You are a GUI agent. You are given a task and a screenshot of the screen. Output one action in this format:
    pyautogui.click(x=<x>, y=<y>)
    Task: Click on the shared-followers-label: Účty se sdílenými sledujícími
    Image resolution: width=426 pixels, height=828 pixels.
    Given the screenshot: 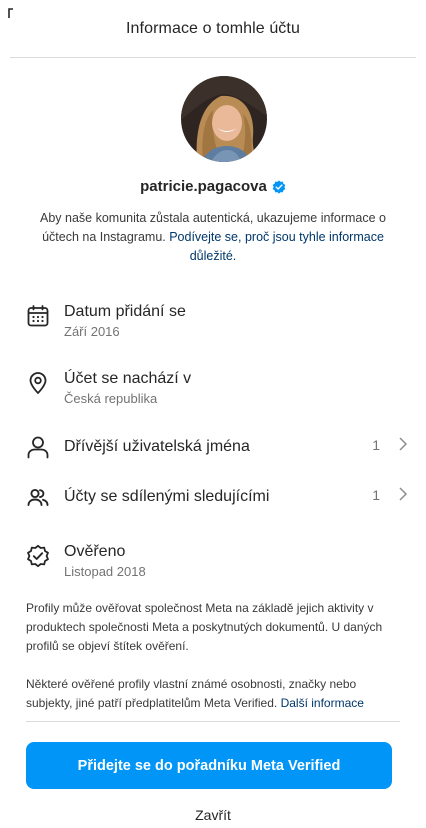 What is the action you would take?
    pyautogui.click(x=167, y=496)
    